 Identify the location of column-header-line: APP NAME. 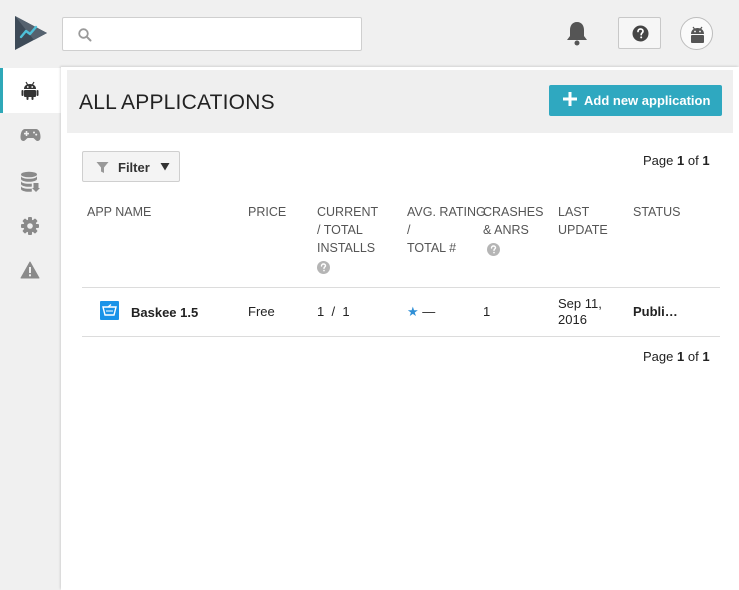
(119, 212).